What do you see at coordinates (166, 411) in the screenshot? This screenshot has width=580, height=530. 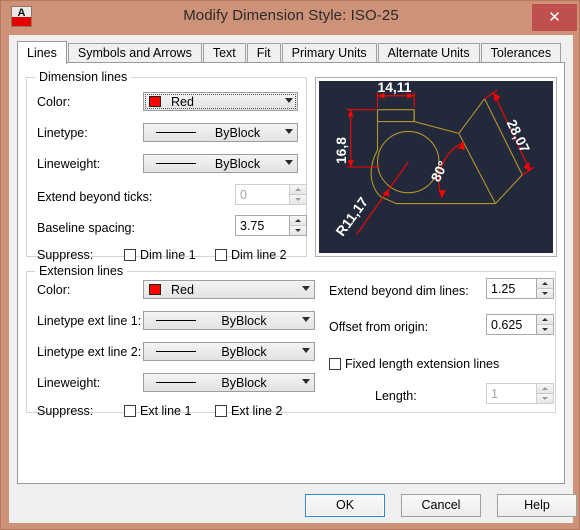 I see `suppress-ext-line-1-label: Ext line 1` at bounding box center [166, 411].